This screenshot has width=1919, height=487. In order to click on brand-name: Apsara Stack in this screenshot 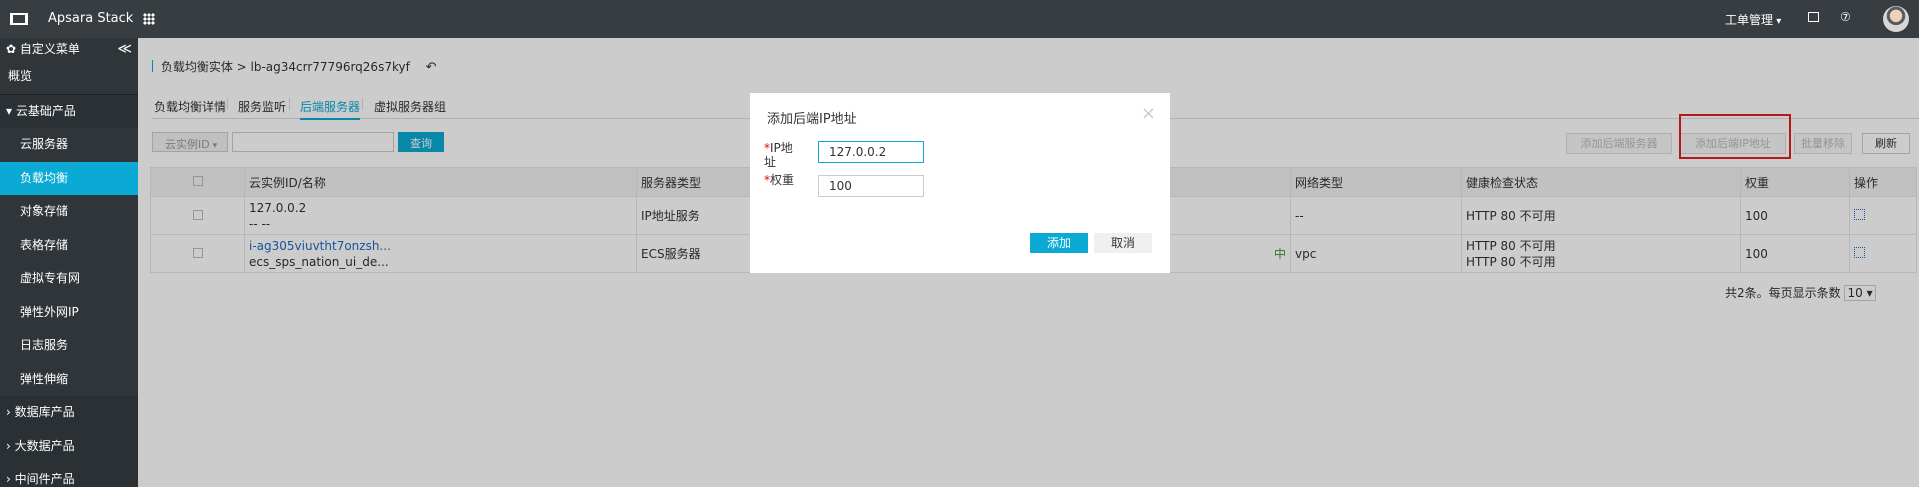, I will do `click(90, 18)`.